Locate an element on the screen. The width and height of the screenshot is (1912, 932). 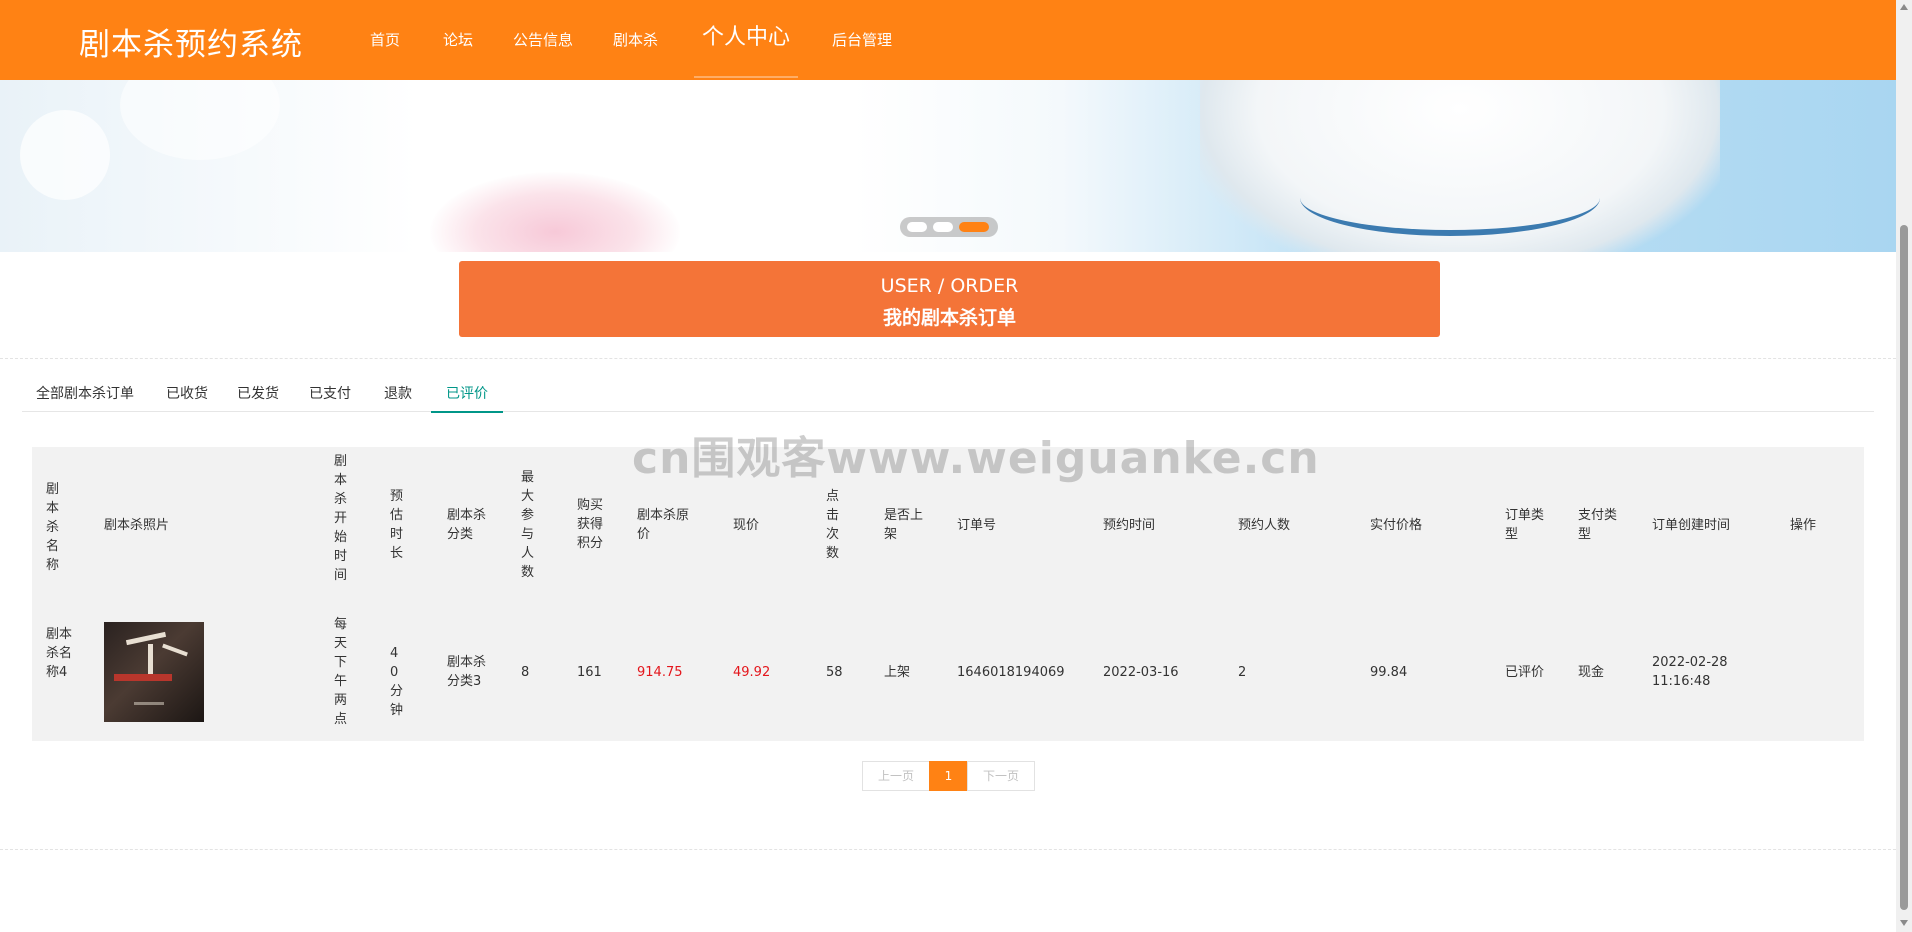
table-header: 剧本杀分类 is located at coordinates (467, 525).